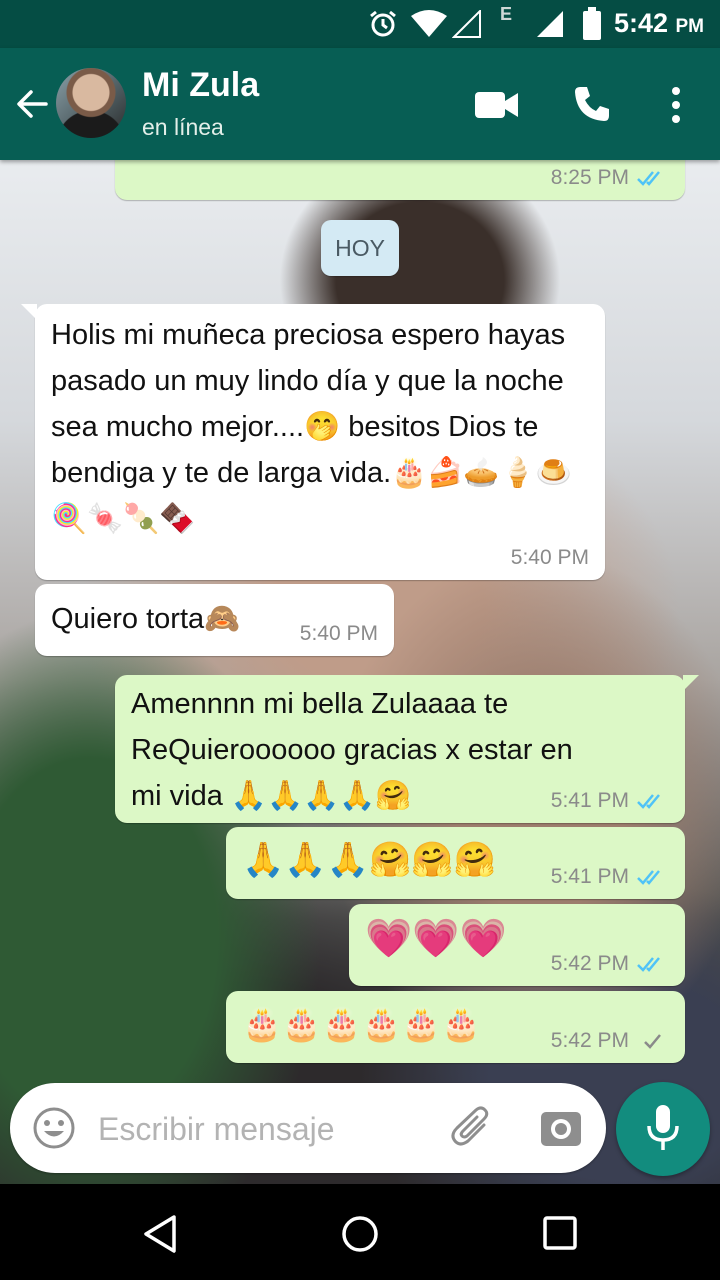 The width and height of the screenshot is (720, 1280). What do you see at coordinates (592, 104) in the screenshot?
I see `phone-call-icon` at bounding box center [592, 104].